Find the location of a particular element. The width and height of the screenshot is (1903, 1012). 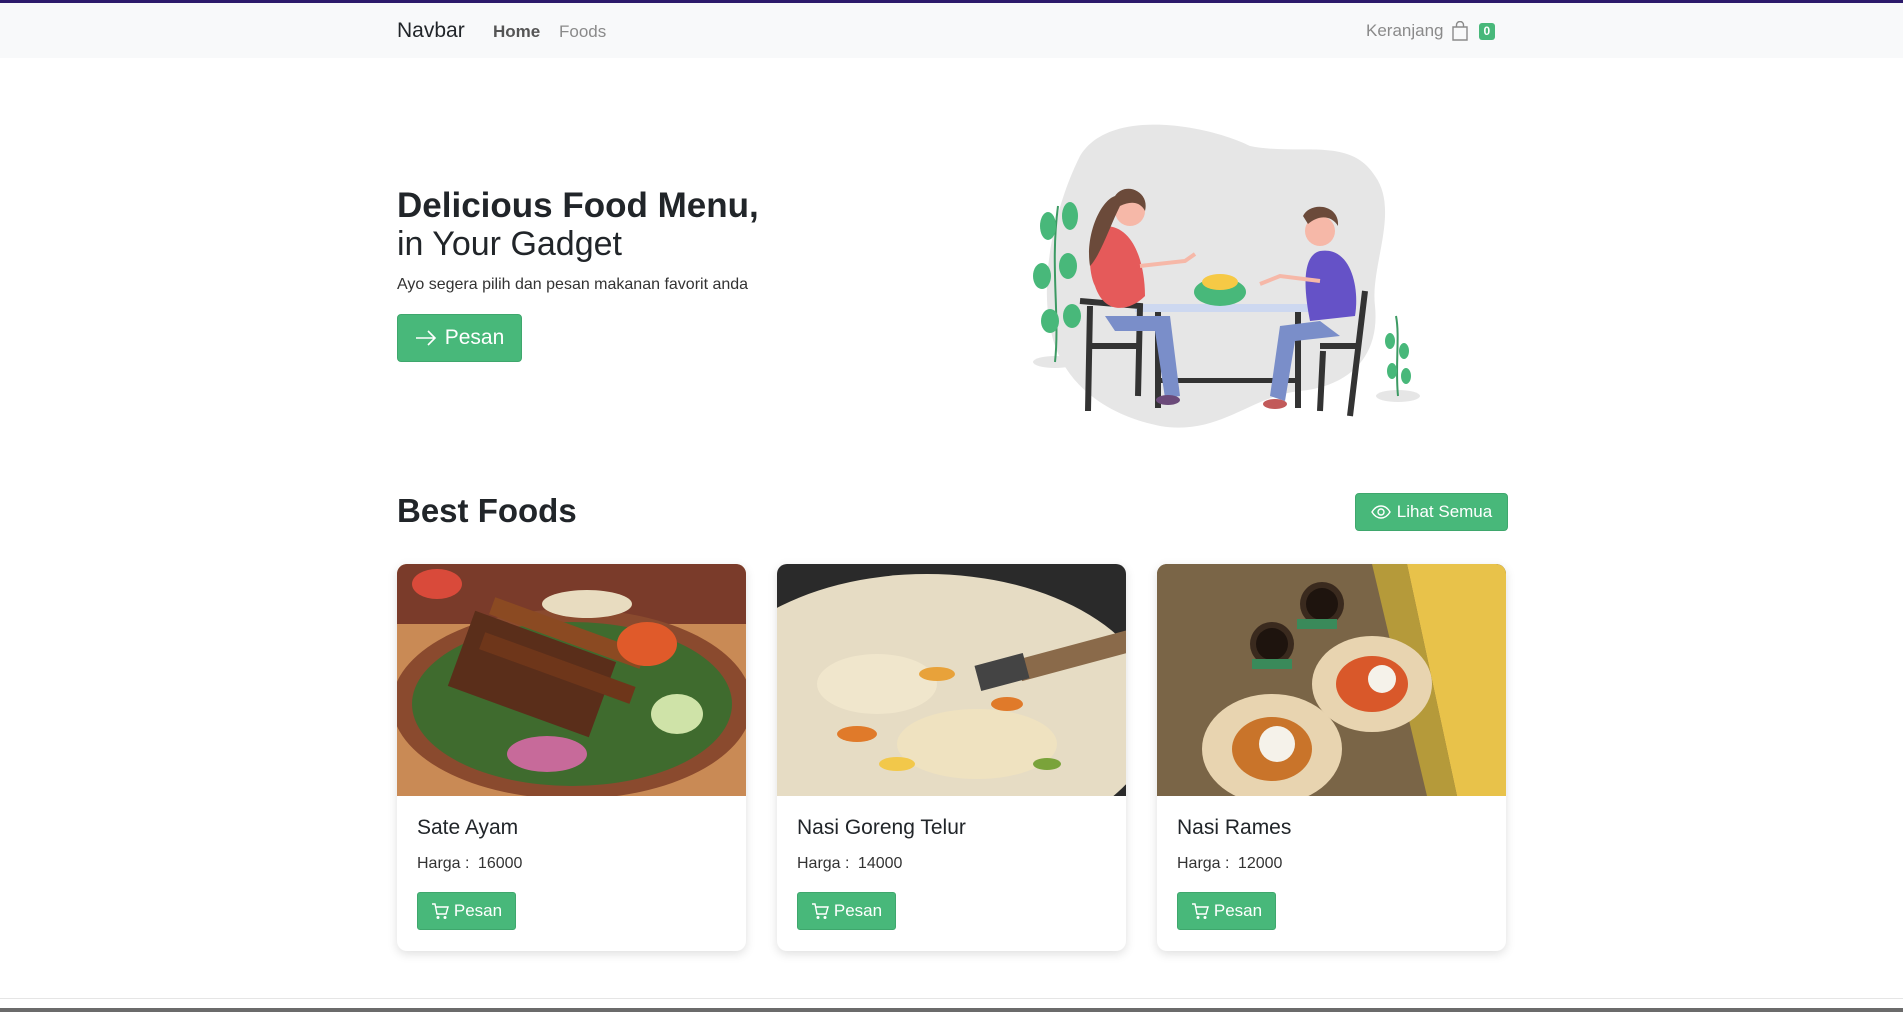

food-card-nasi-rames: Nasi Rames Harga : 12000 Pesan is located at coordinates (1331, 757).